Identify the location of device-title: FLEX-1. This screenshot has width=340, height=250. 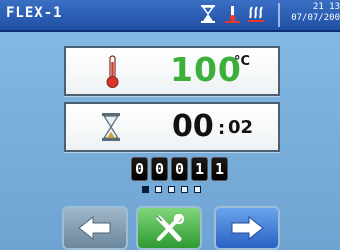
(34, 13).